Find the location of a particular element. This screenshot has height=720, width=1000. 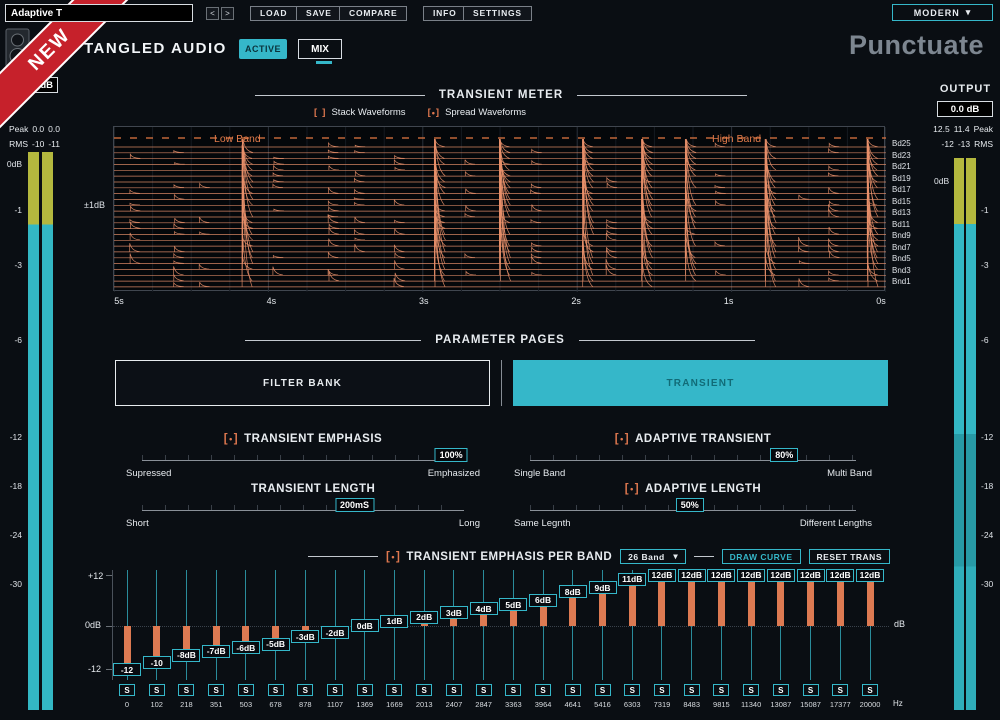

input-meter-bar-right is located at coordinates (47, 431).